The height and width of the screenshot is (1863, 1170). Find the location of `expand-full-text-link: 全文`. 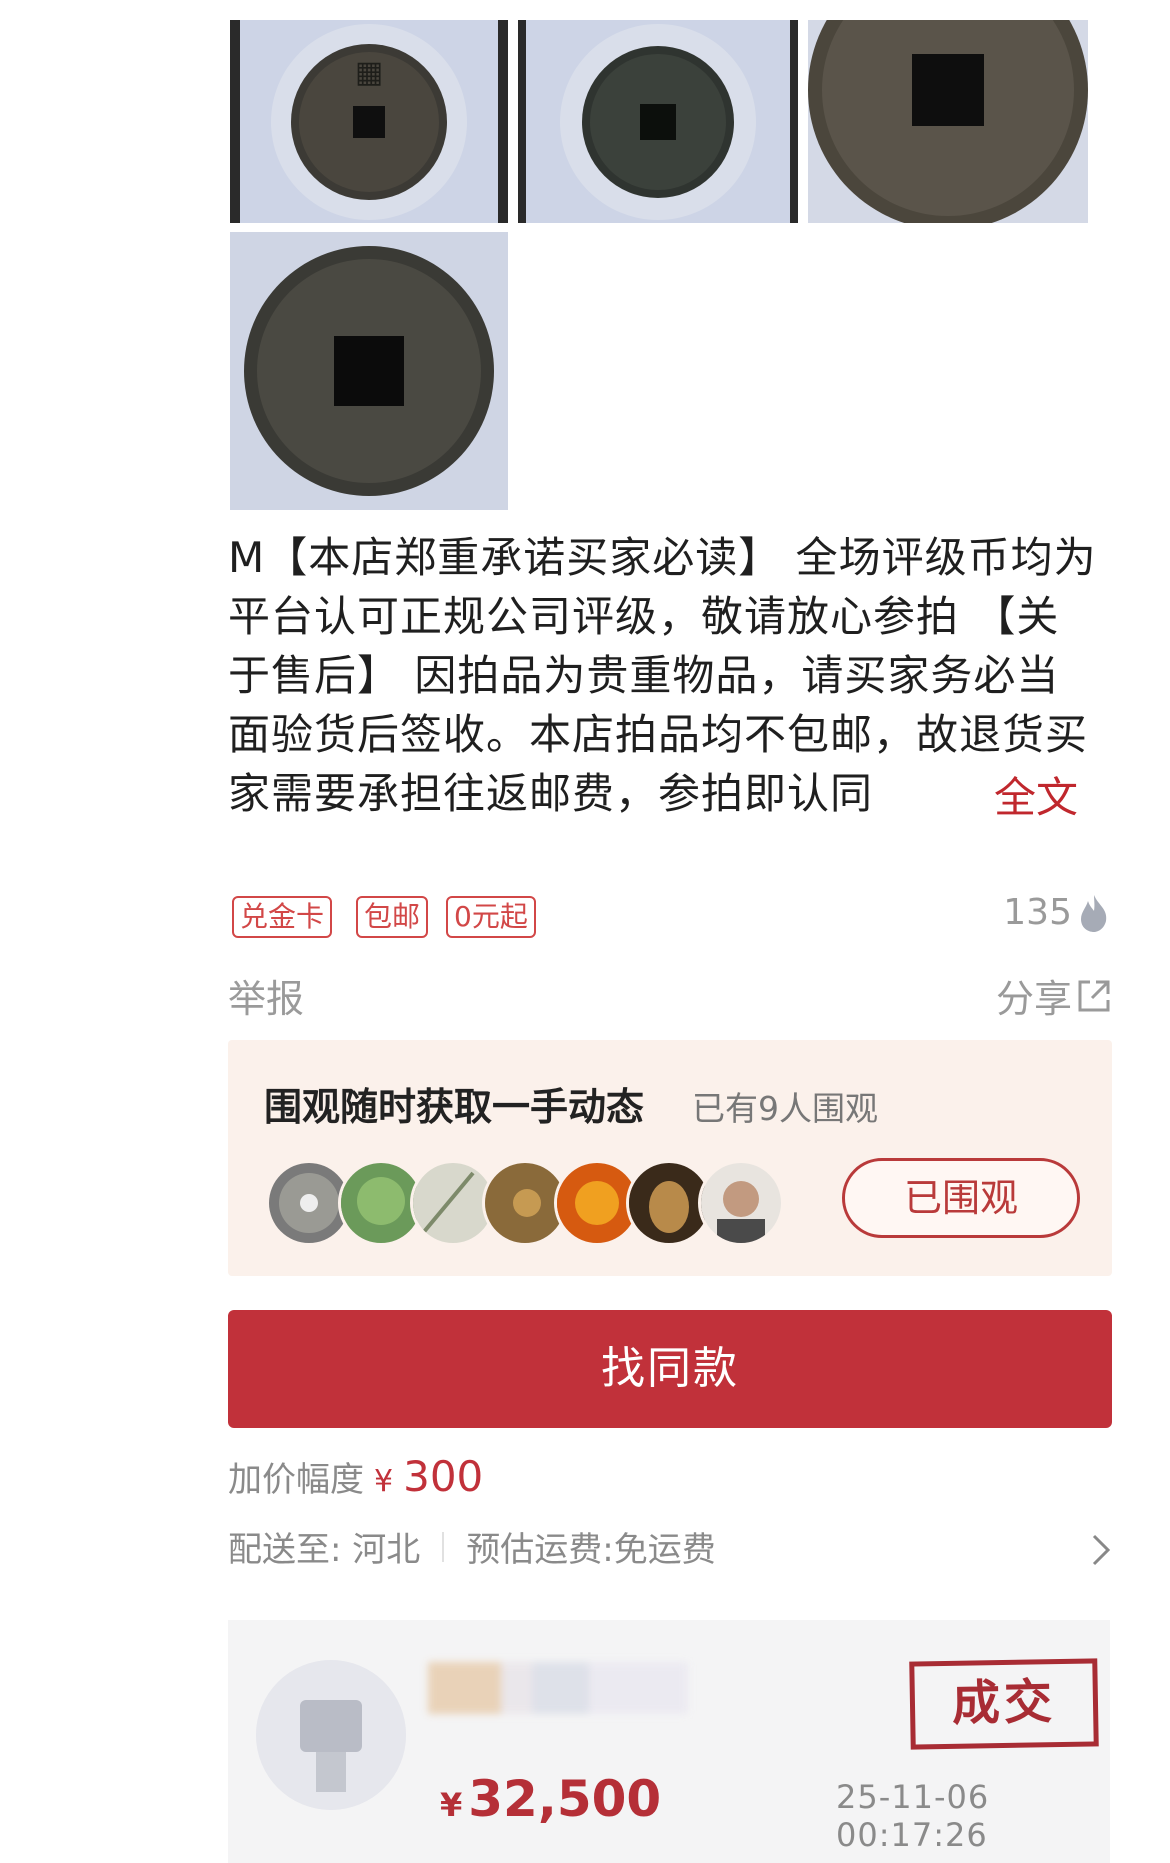

expand-full-text-link: 全文 is located at coordinates (1005, 794).